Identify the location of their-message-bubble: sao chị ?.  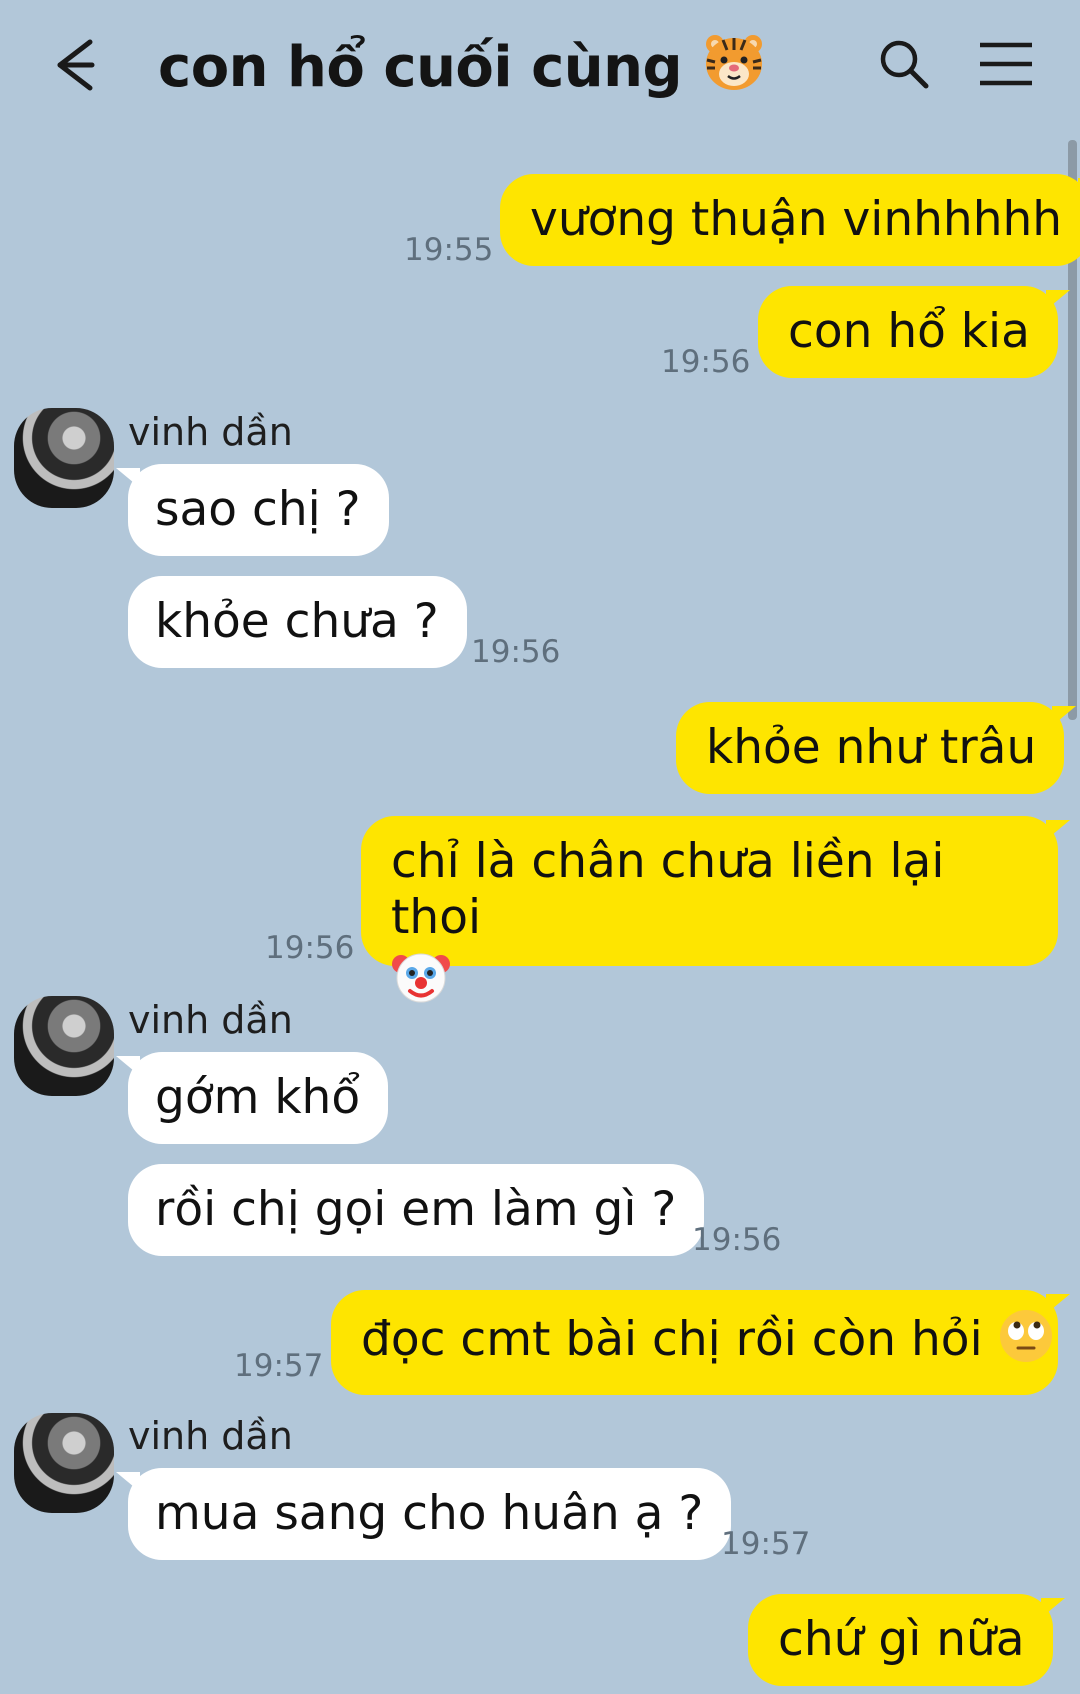
(252, 510).